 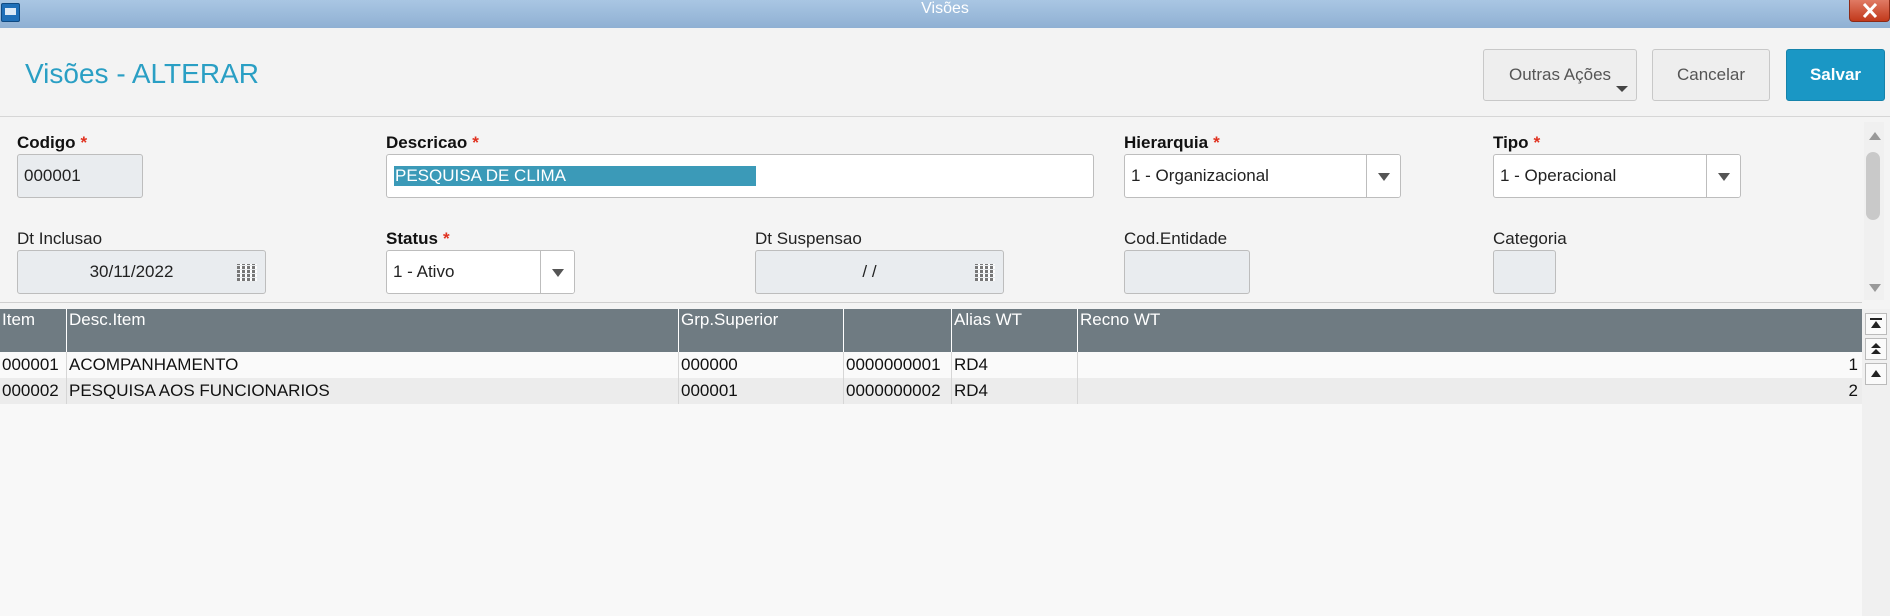 I want to click on codigo-label: Codigo *, so click(x=52, y=142).